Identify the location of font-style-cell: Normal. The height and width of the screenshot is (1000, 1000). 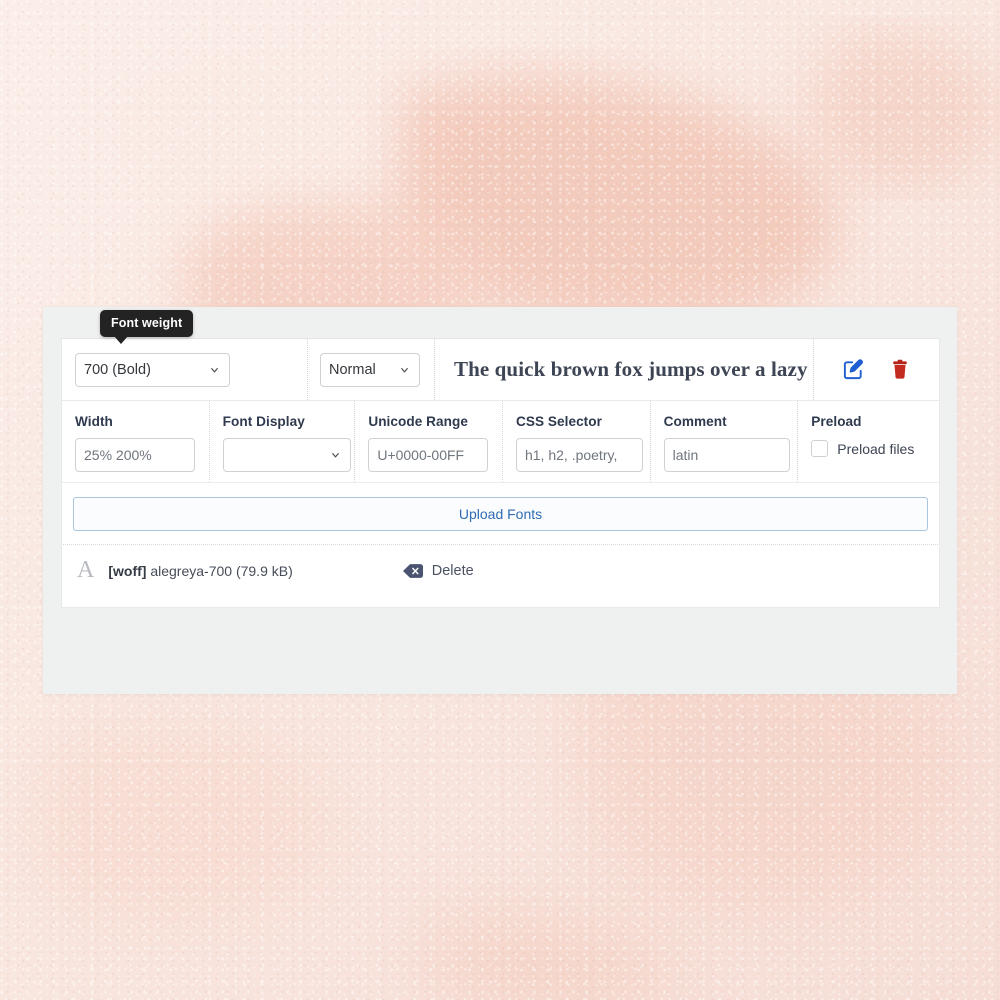
(371, 369).